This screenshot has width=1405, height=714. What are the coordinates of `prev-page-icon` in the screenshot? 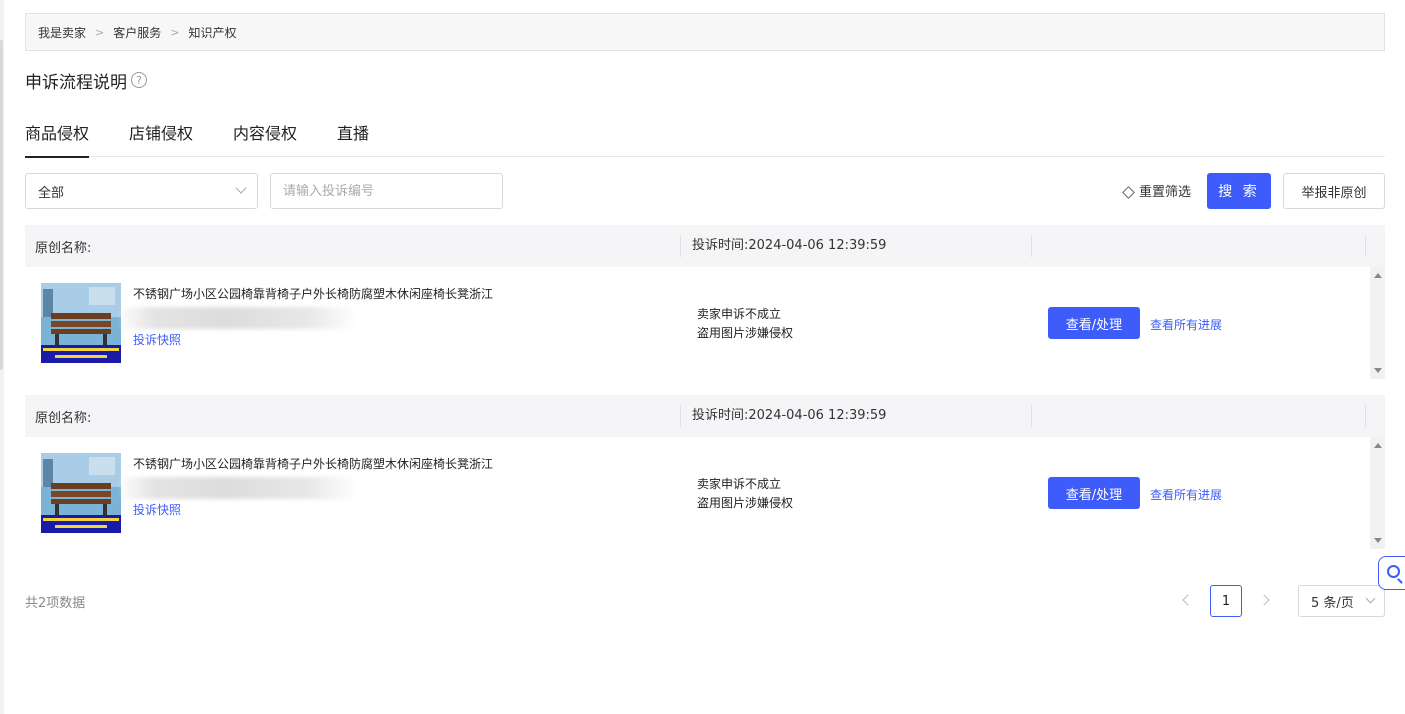 It's located at (1188, 600).